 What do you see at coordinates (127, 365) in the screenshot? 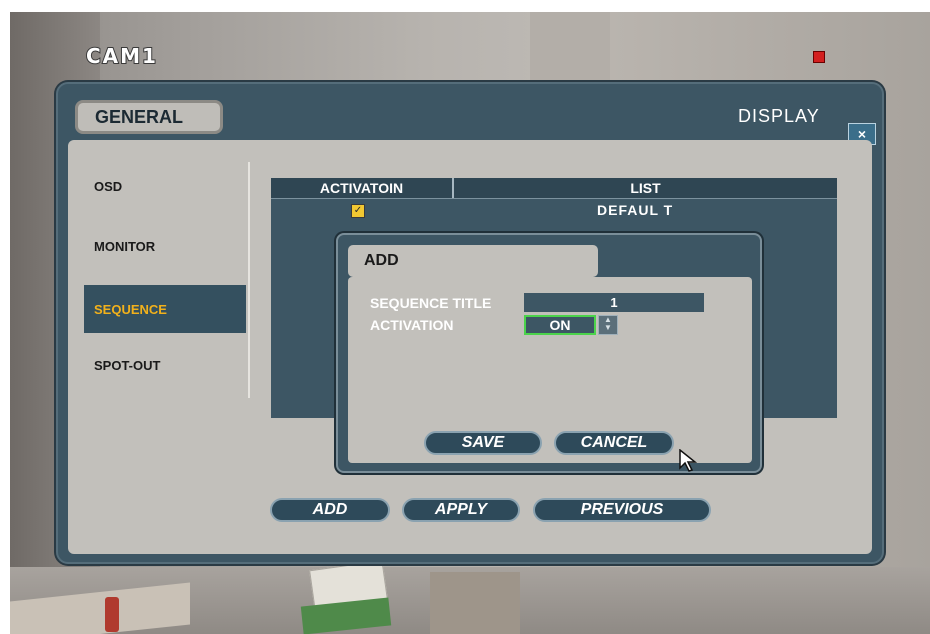
I see `sidebar-item-label: SPOT-OUT` at bounding box center [127, 365].